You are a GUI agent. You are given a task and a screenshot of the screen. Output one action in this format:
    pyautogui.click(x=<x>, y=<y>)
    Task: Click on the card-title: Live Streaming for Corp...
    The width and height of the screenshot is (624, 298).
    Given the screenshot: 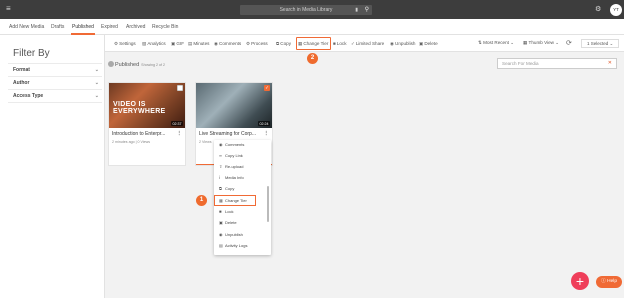 What is the action you would take?
    pyautogui.click(x=227, y=134)
    